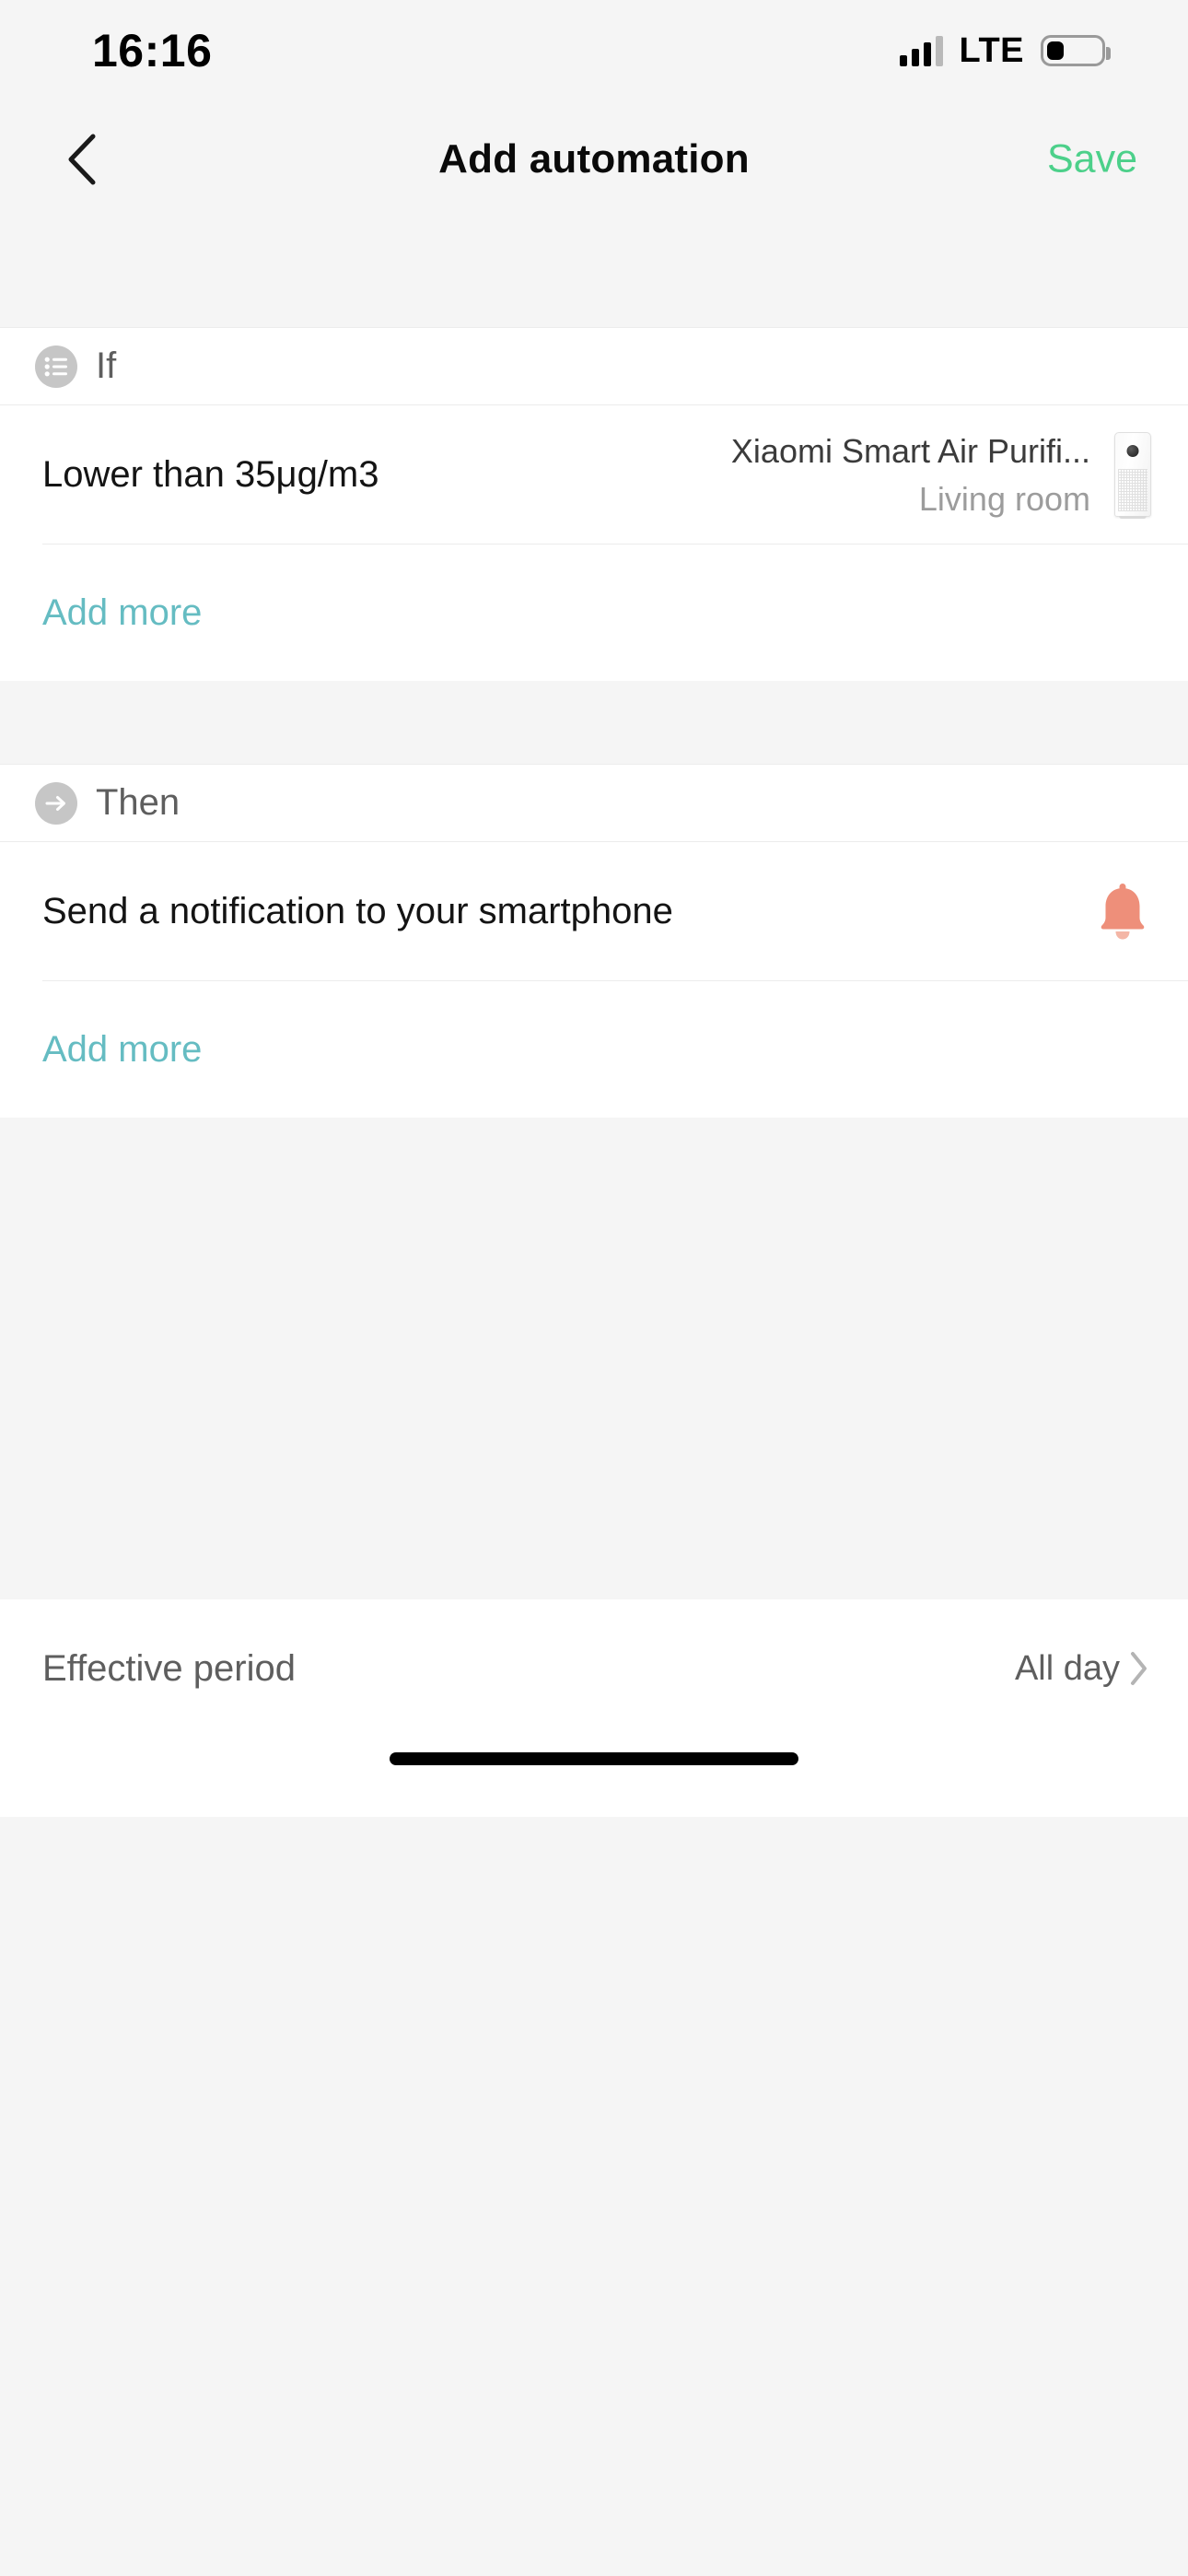  What do you see at coordinates (910, 475) in the screenshot?
I see `device-info: Xiaomi Smart Air Purifi... Living room` at bounding box center [910, 475].